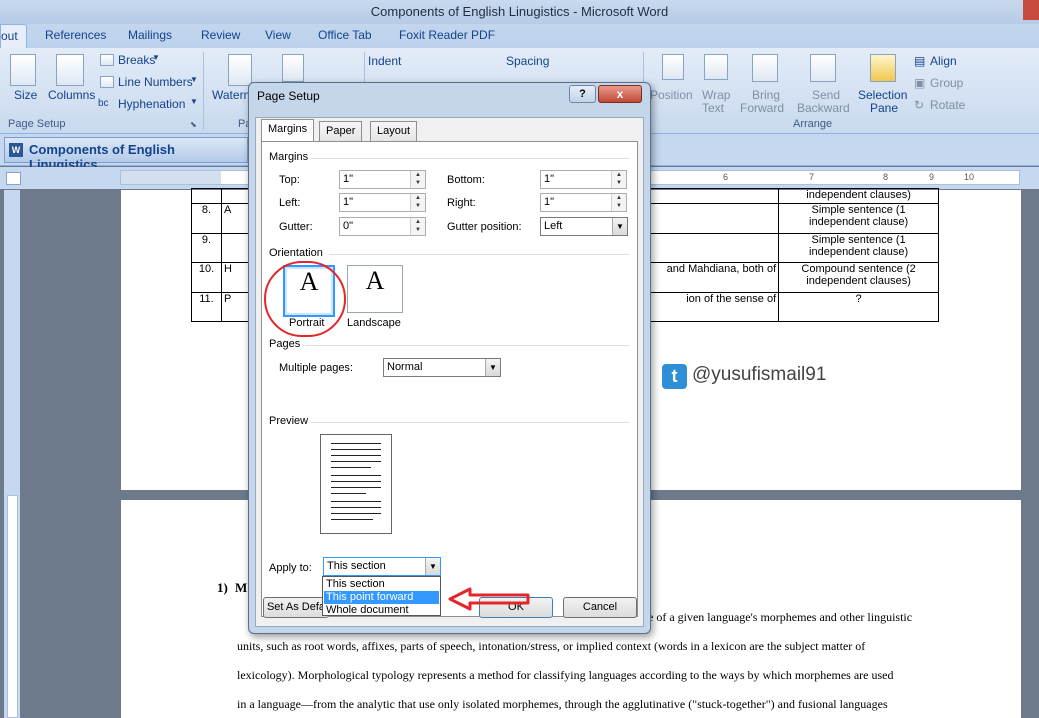 This screenshot has width=1039, height=718. I want to click on left-margin-field: 1" ▲ ▼, so click(382, 202).